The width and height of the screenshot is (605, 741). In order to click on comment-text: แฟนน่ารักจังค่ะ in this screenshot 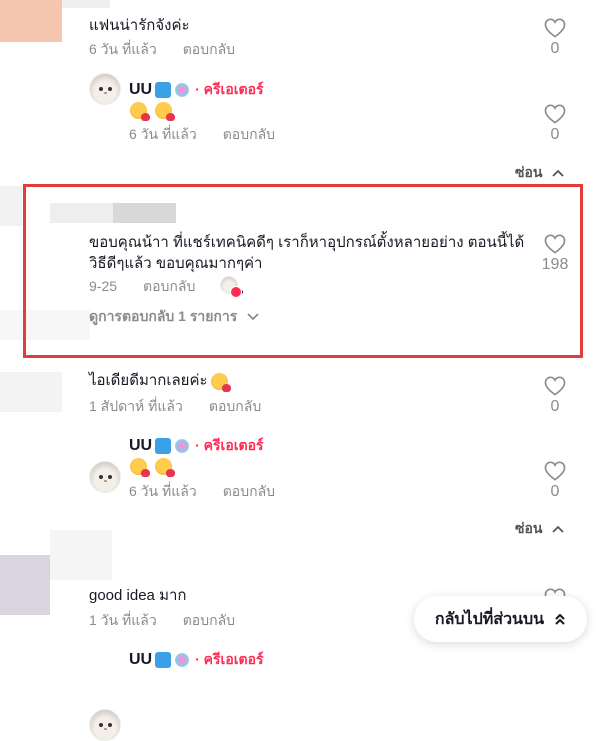, I will do `click(139, 25)`.